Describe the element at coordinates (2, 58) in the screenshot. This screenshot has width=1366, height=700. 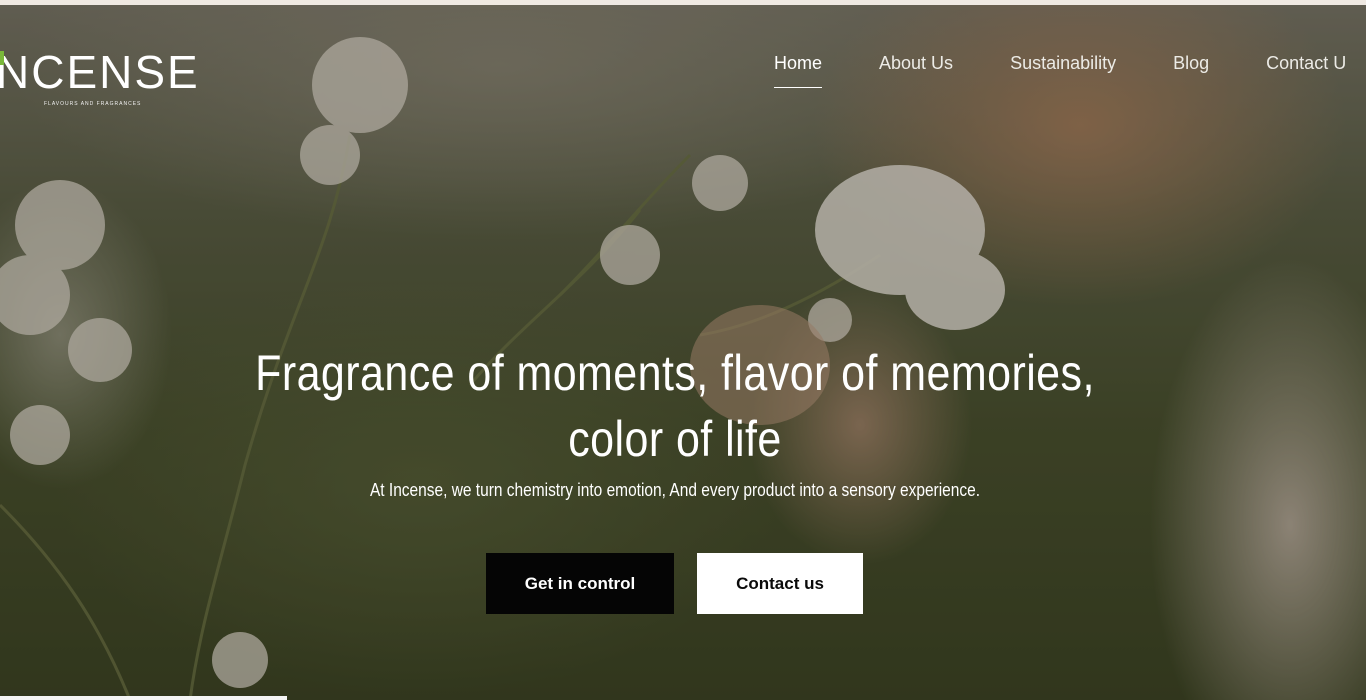
I see `logo-accent-mark` at that location.